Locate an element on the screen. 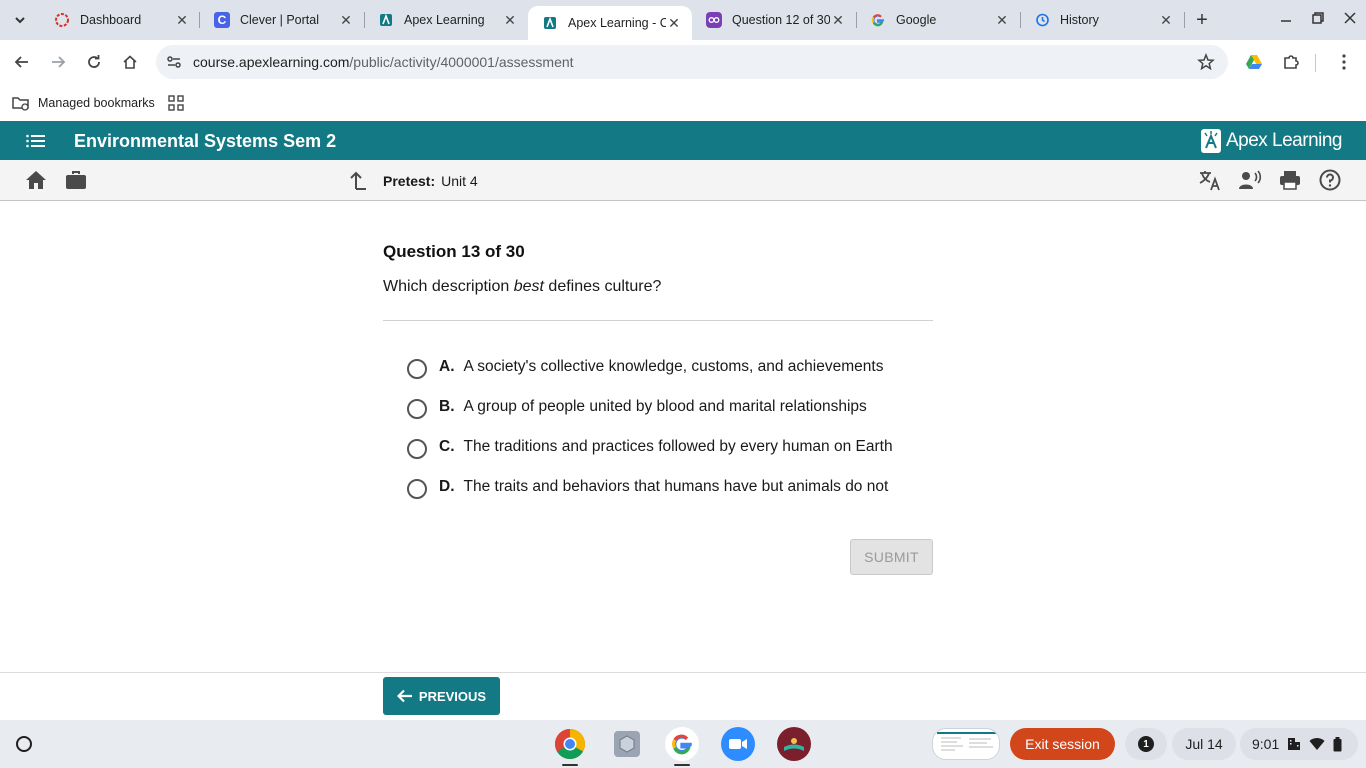 The image size is (1366, 768). help-button is located at coordinates (1330, 180).